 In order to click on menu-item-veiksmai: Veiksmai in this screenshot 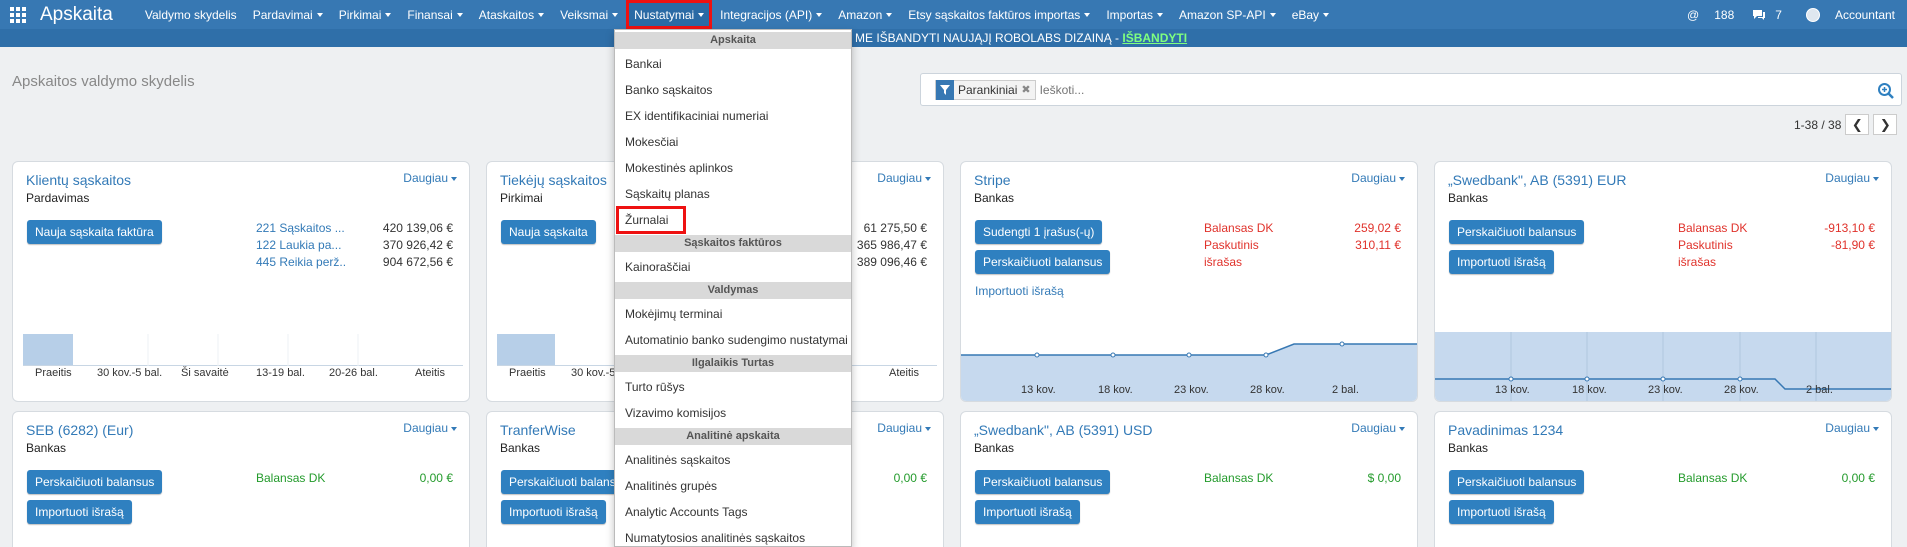, I will do `click(589, 14)`.